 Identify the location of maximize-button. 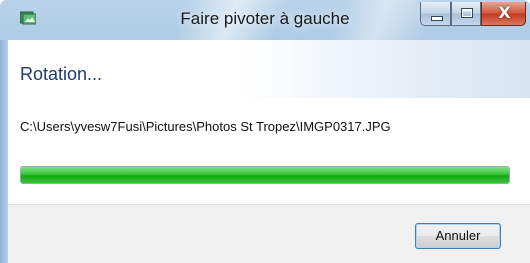
(466, 14).